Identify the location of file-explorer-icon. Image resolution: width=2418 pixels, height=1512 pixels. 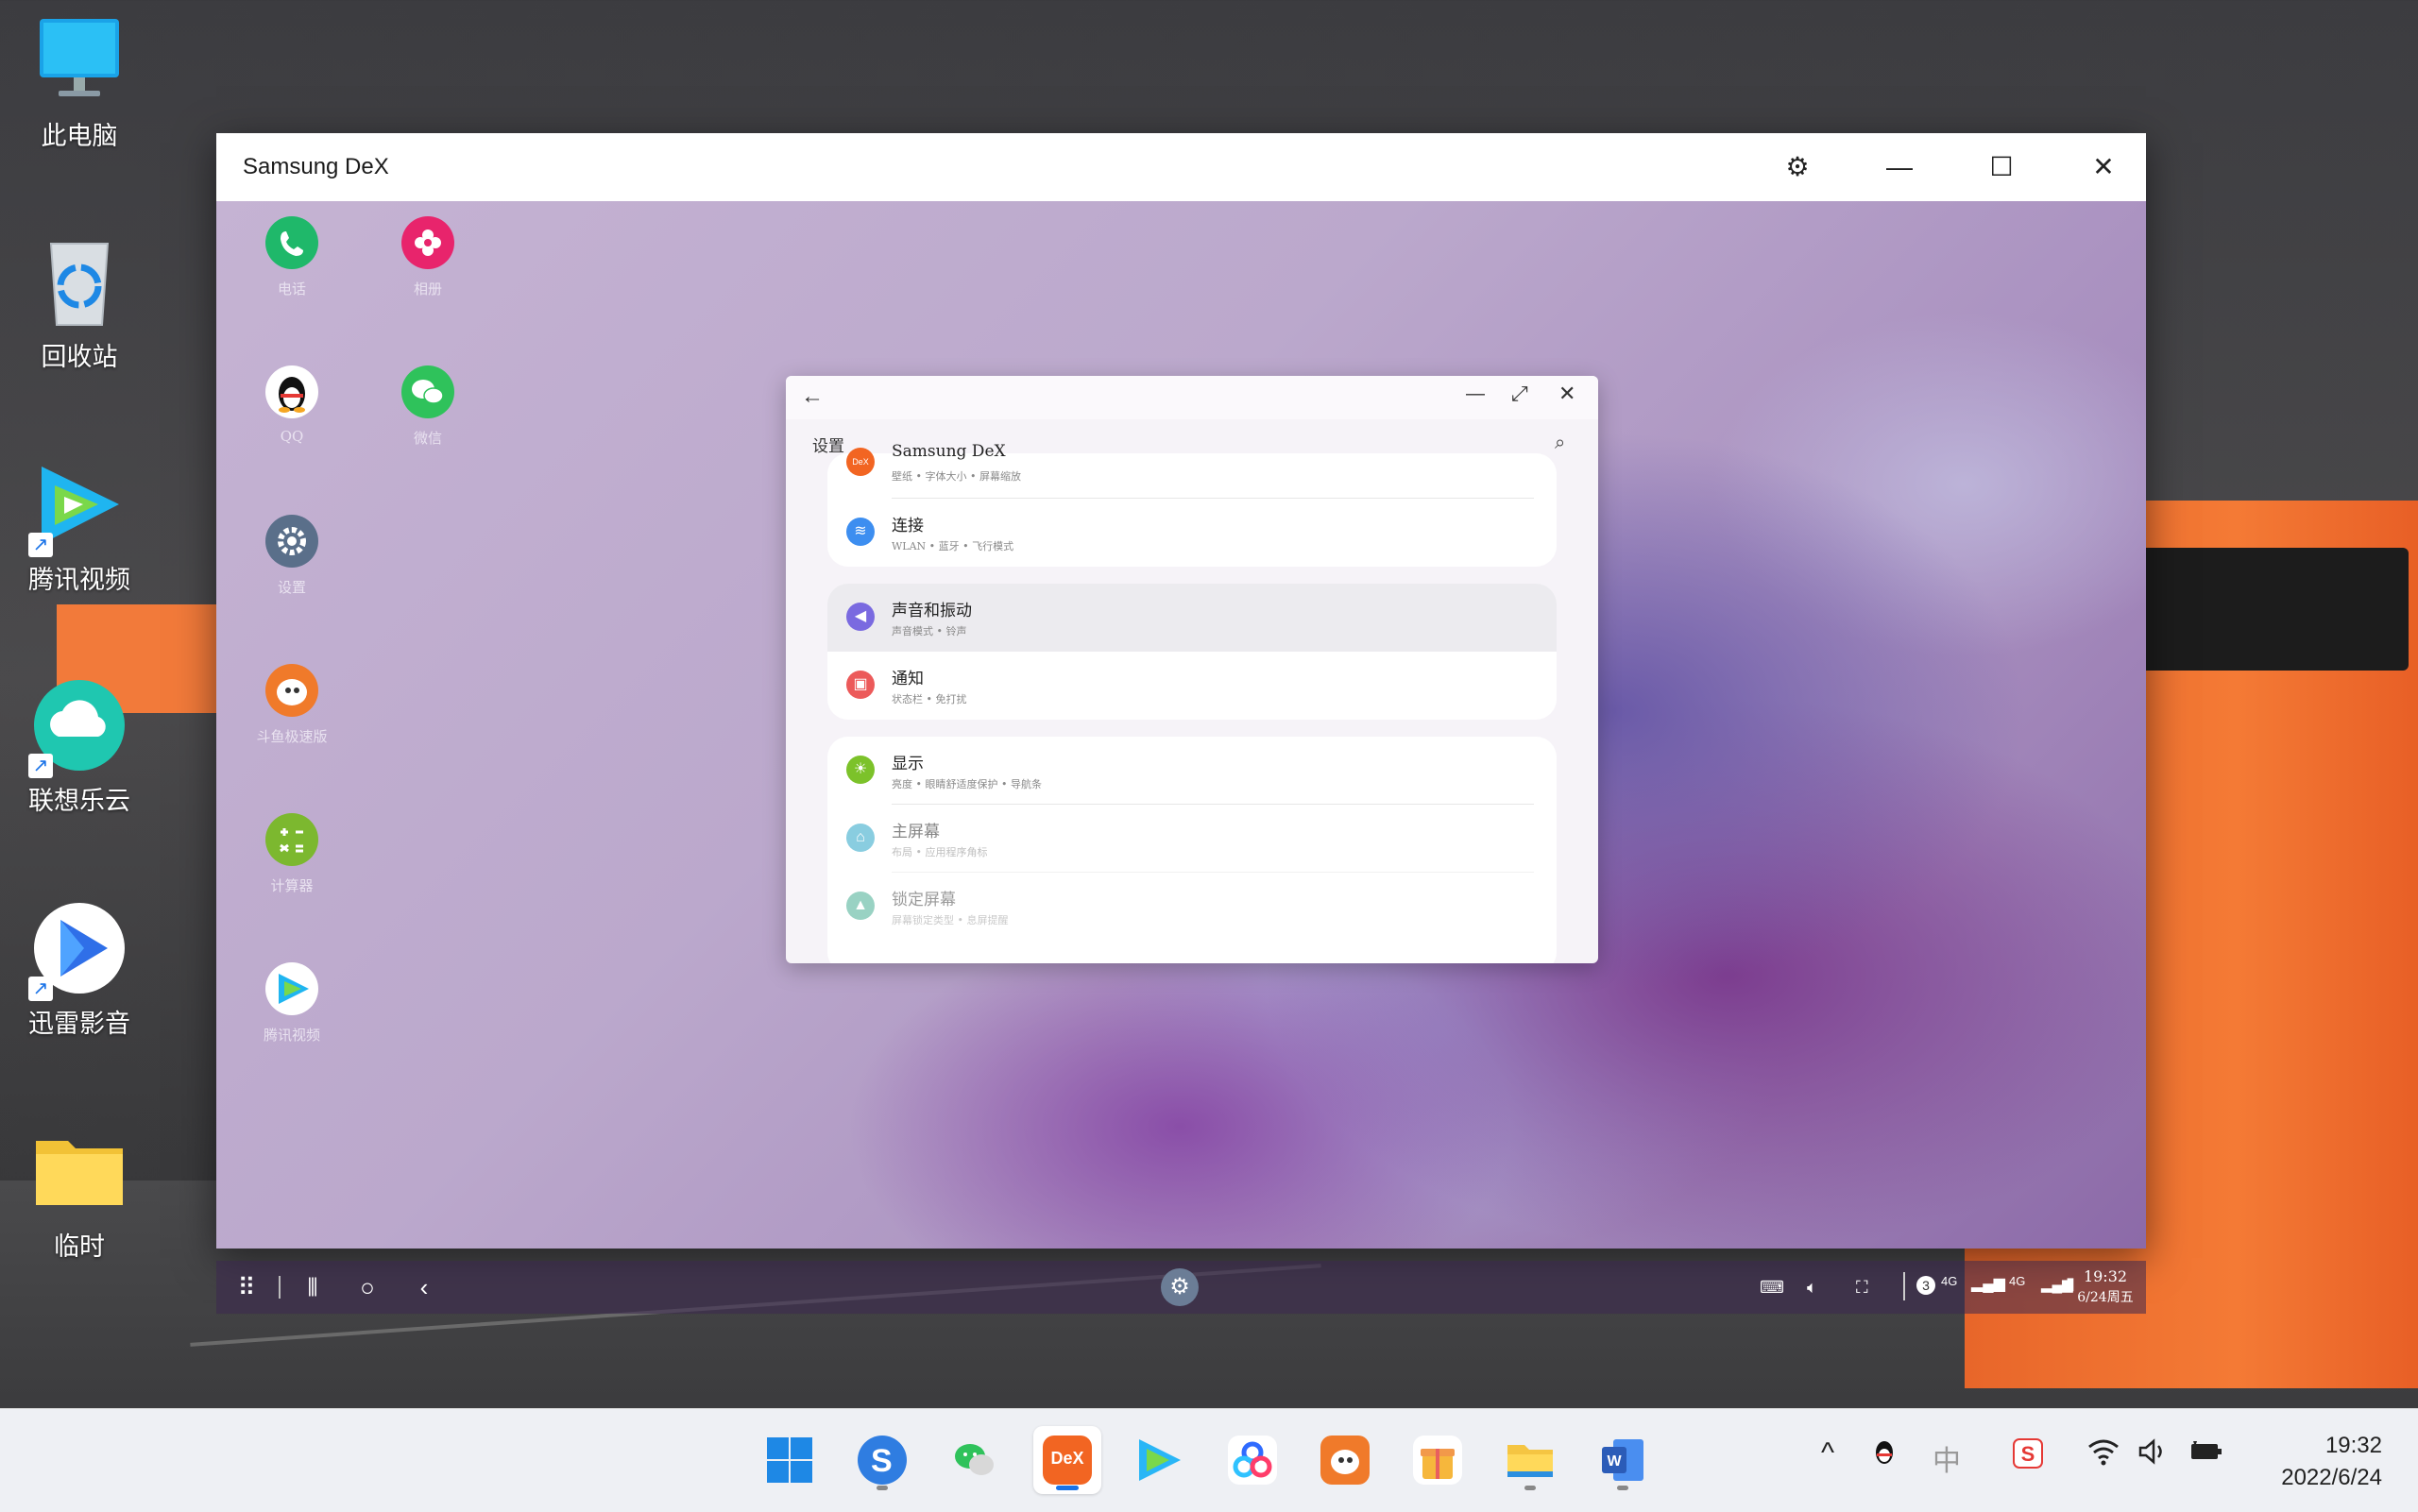
(1530, 1461).